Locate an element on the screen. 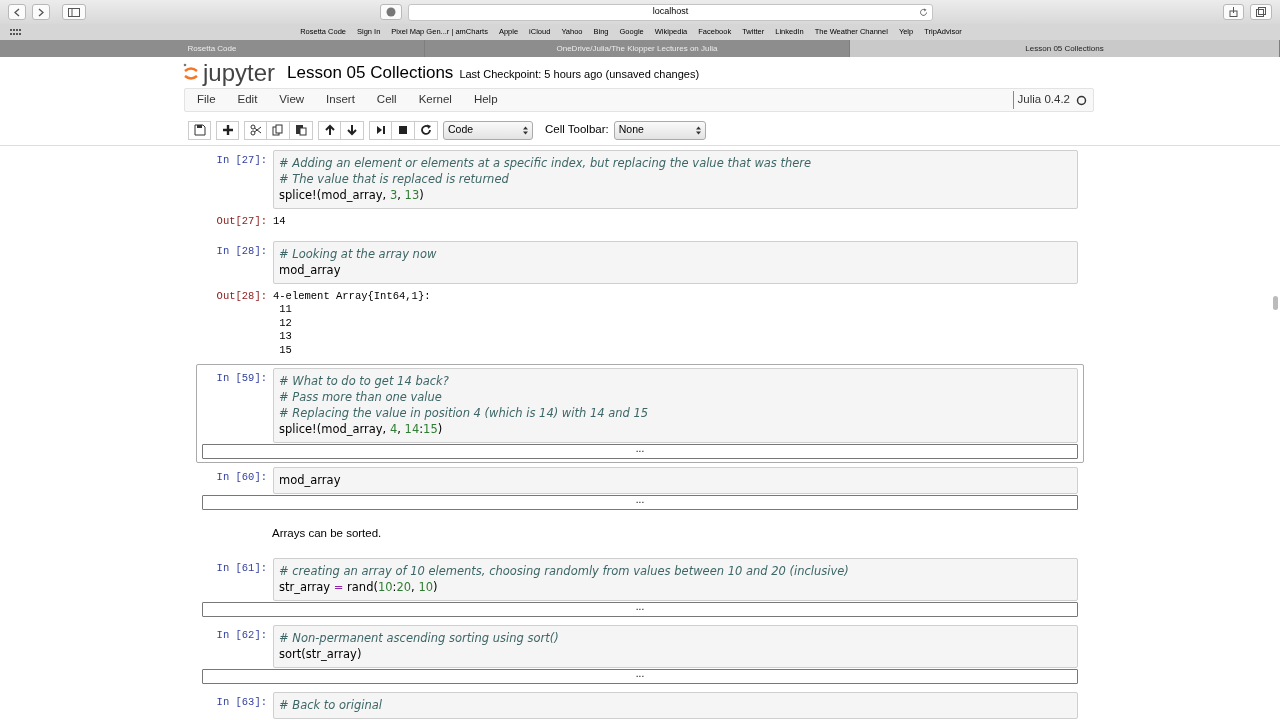  code-input: mod_array is located at coordinates (675, 481).